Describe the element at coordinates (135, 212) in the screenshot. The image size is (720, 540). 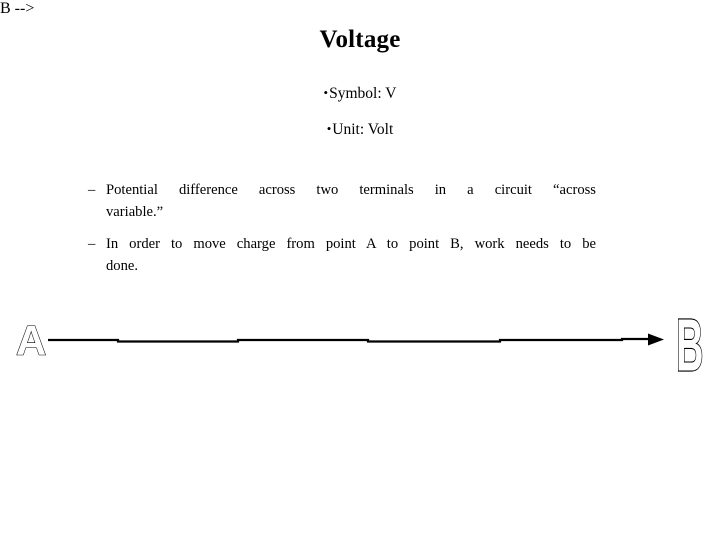
I see `dash-paragraph-line: variable.”` at that location.